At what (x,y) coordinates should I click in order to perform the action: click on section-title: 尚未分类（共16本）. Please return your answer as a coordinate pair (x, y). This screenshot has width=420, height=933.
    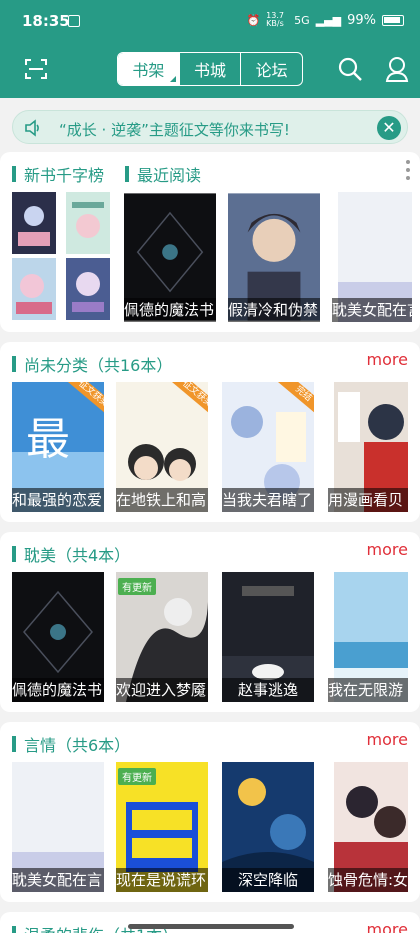
    Looking at the image, I should click on (92, 364).